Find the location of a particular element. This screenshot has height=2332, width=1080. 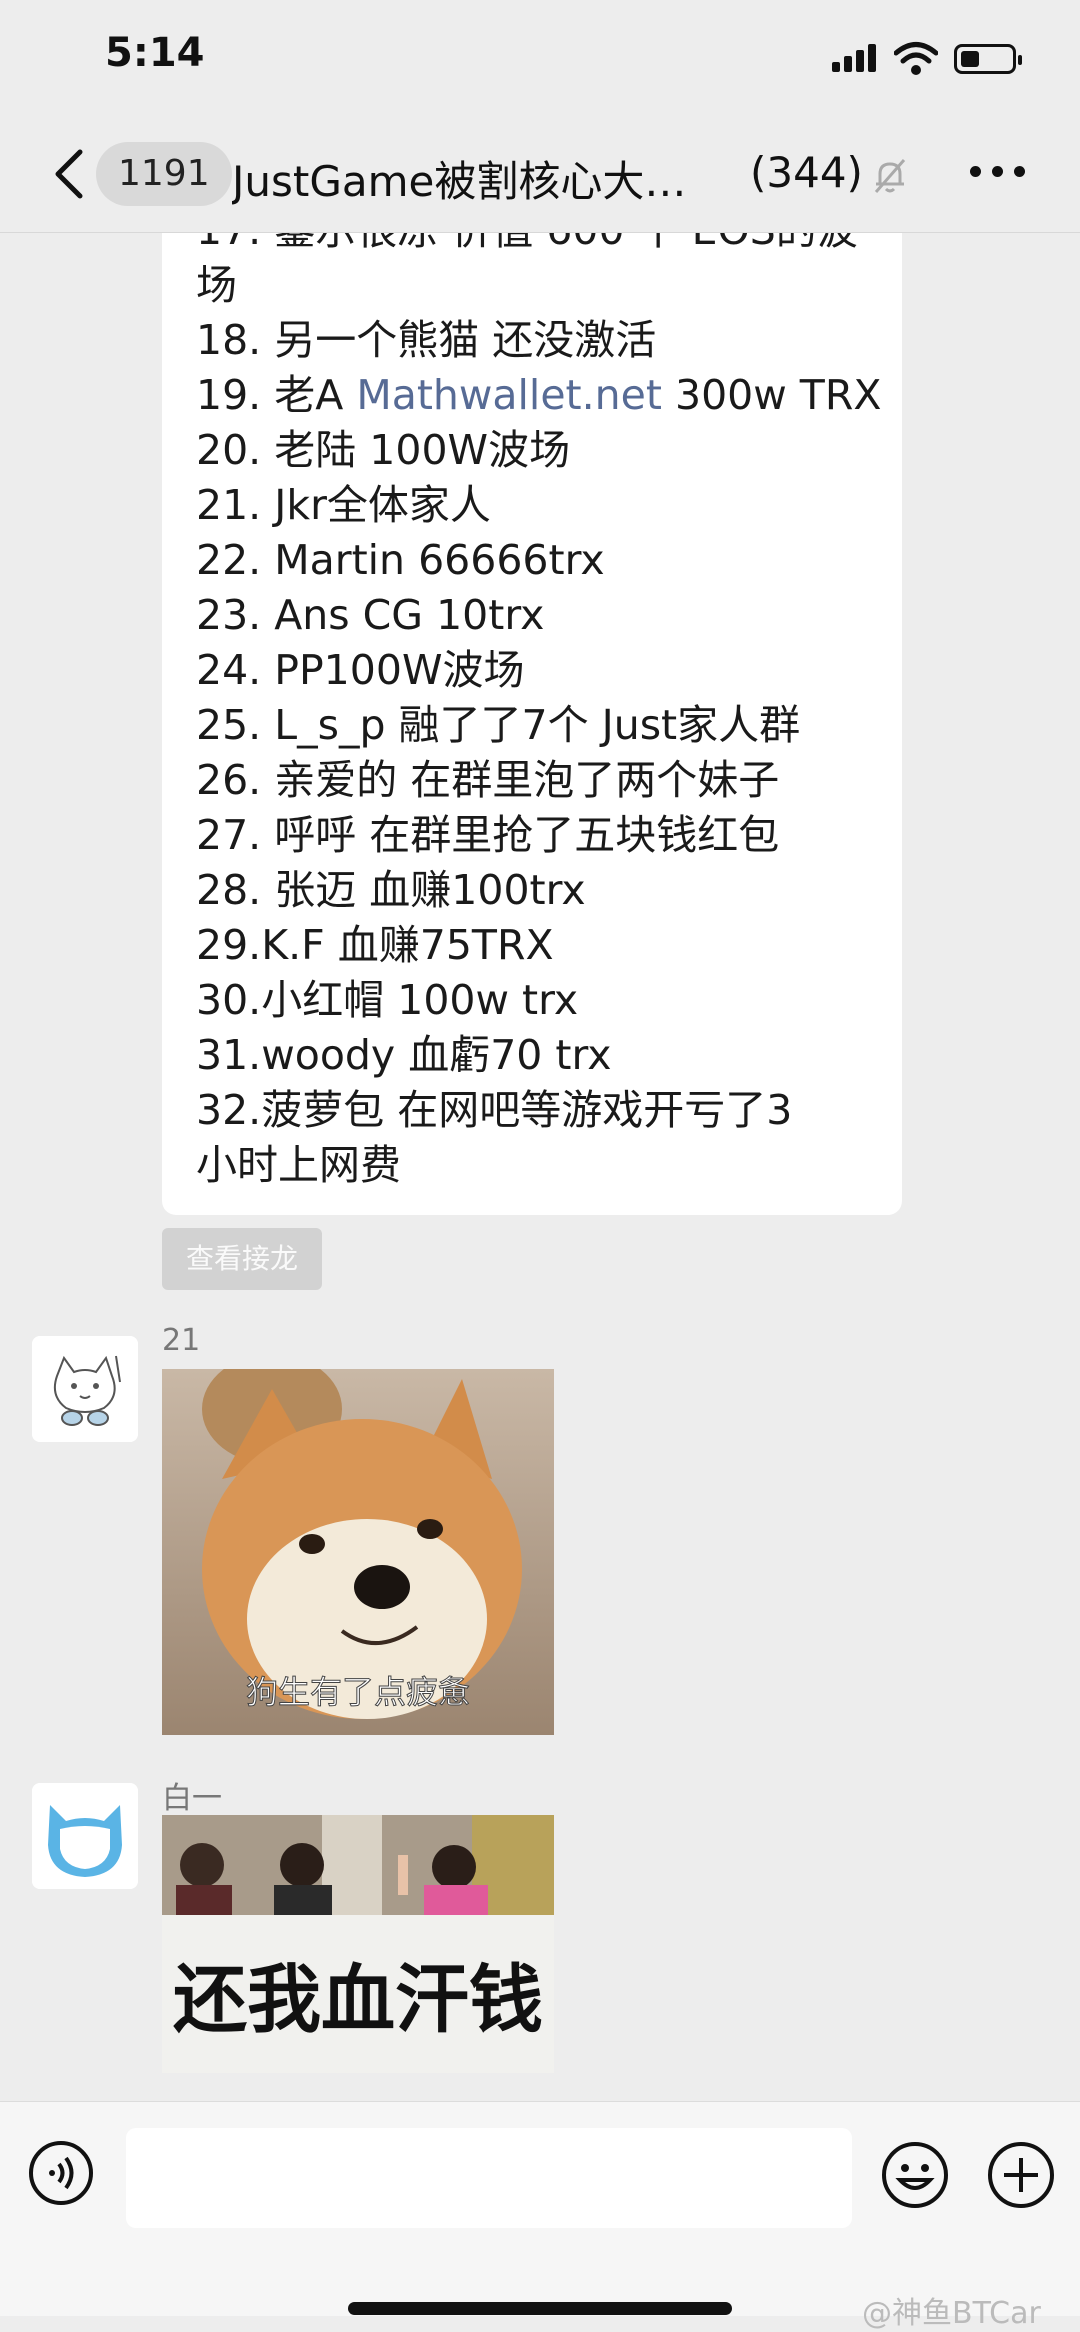

list-line: 28. 张迈 血赚100trx is located at coordinates (391, 890).